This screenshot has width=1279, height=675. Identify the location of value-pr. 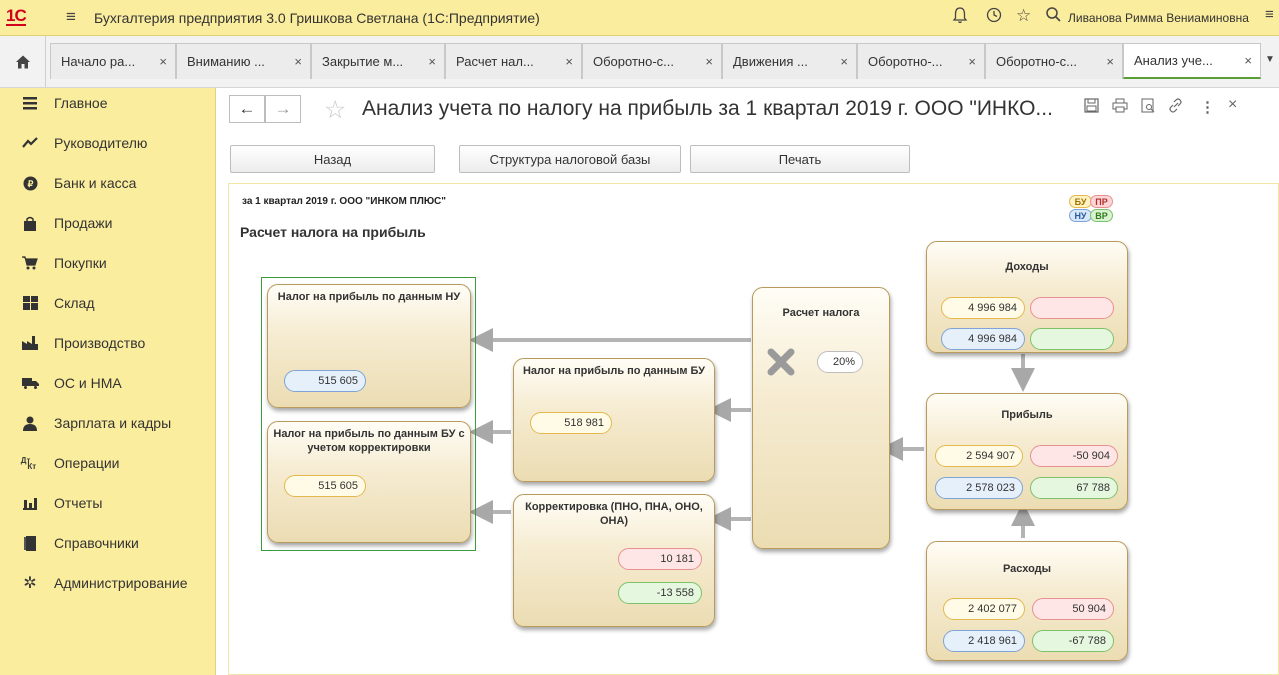
(1072, 308).